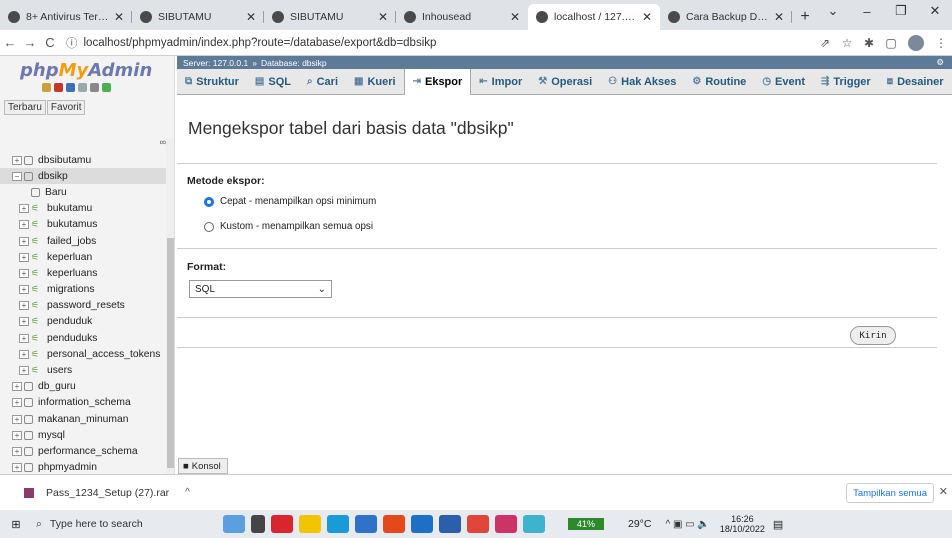 This screenshot has width=952, height=538. I want to click on tab-recent: Terbaru, so click(25, 107).